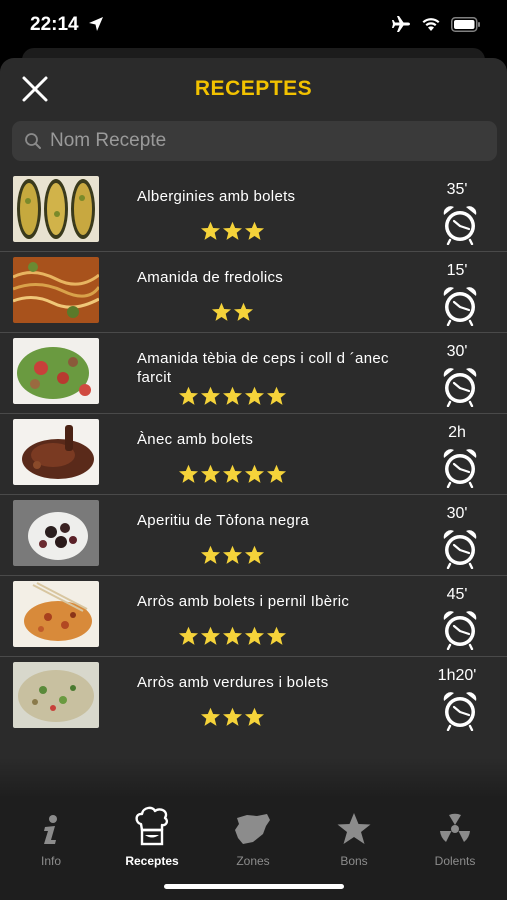 The width and height of the screenshot is (507, 900). What do you see at coordinates (252, 829) in the screenshot?
I see `map-icon` at bounding box center [252, 829].